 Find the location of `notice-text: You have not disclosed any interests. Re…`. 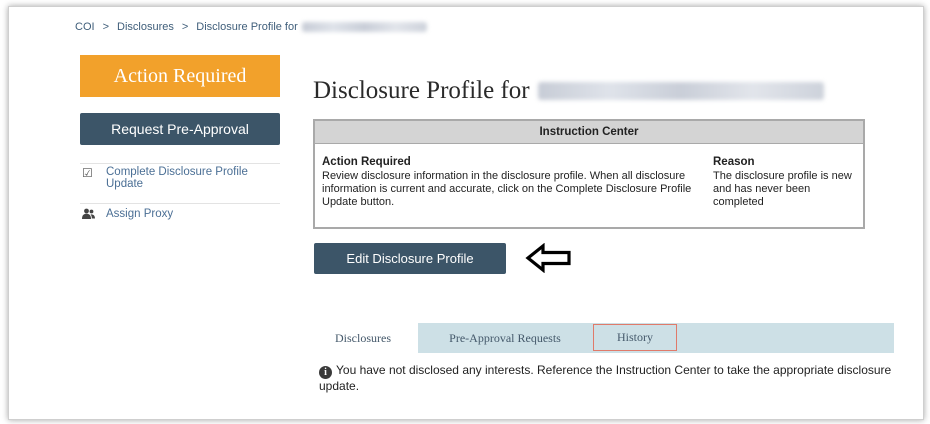

notice-text: You have not disclosed any interests. Re… is located at coordinates (605, 378).